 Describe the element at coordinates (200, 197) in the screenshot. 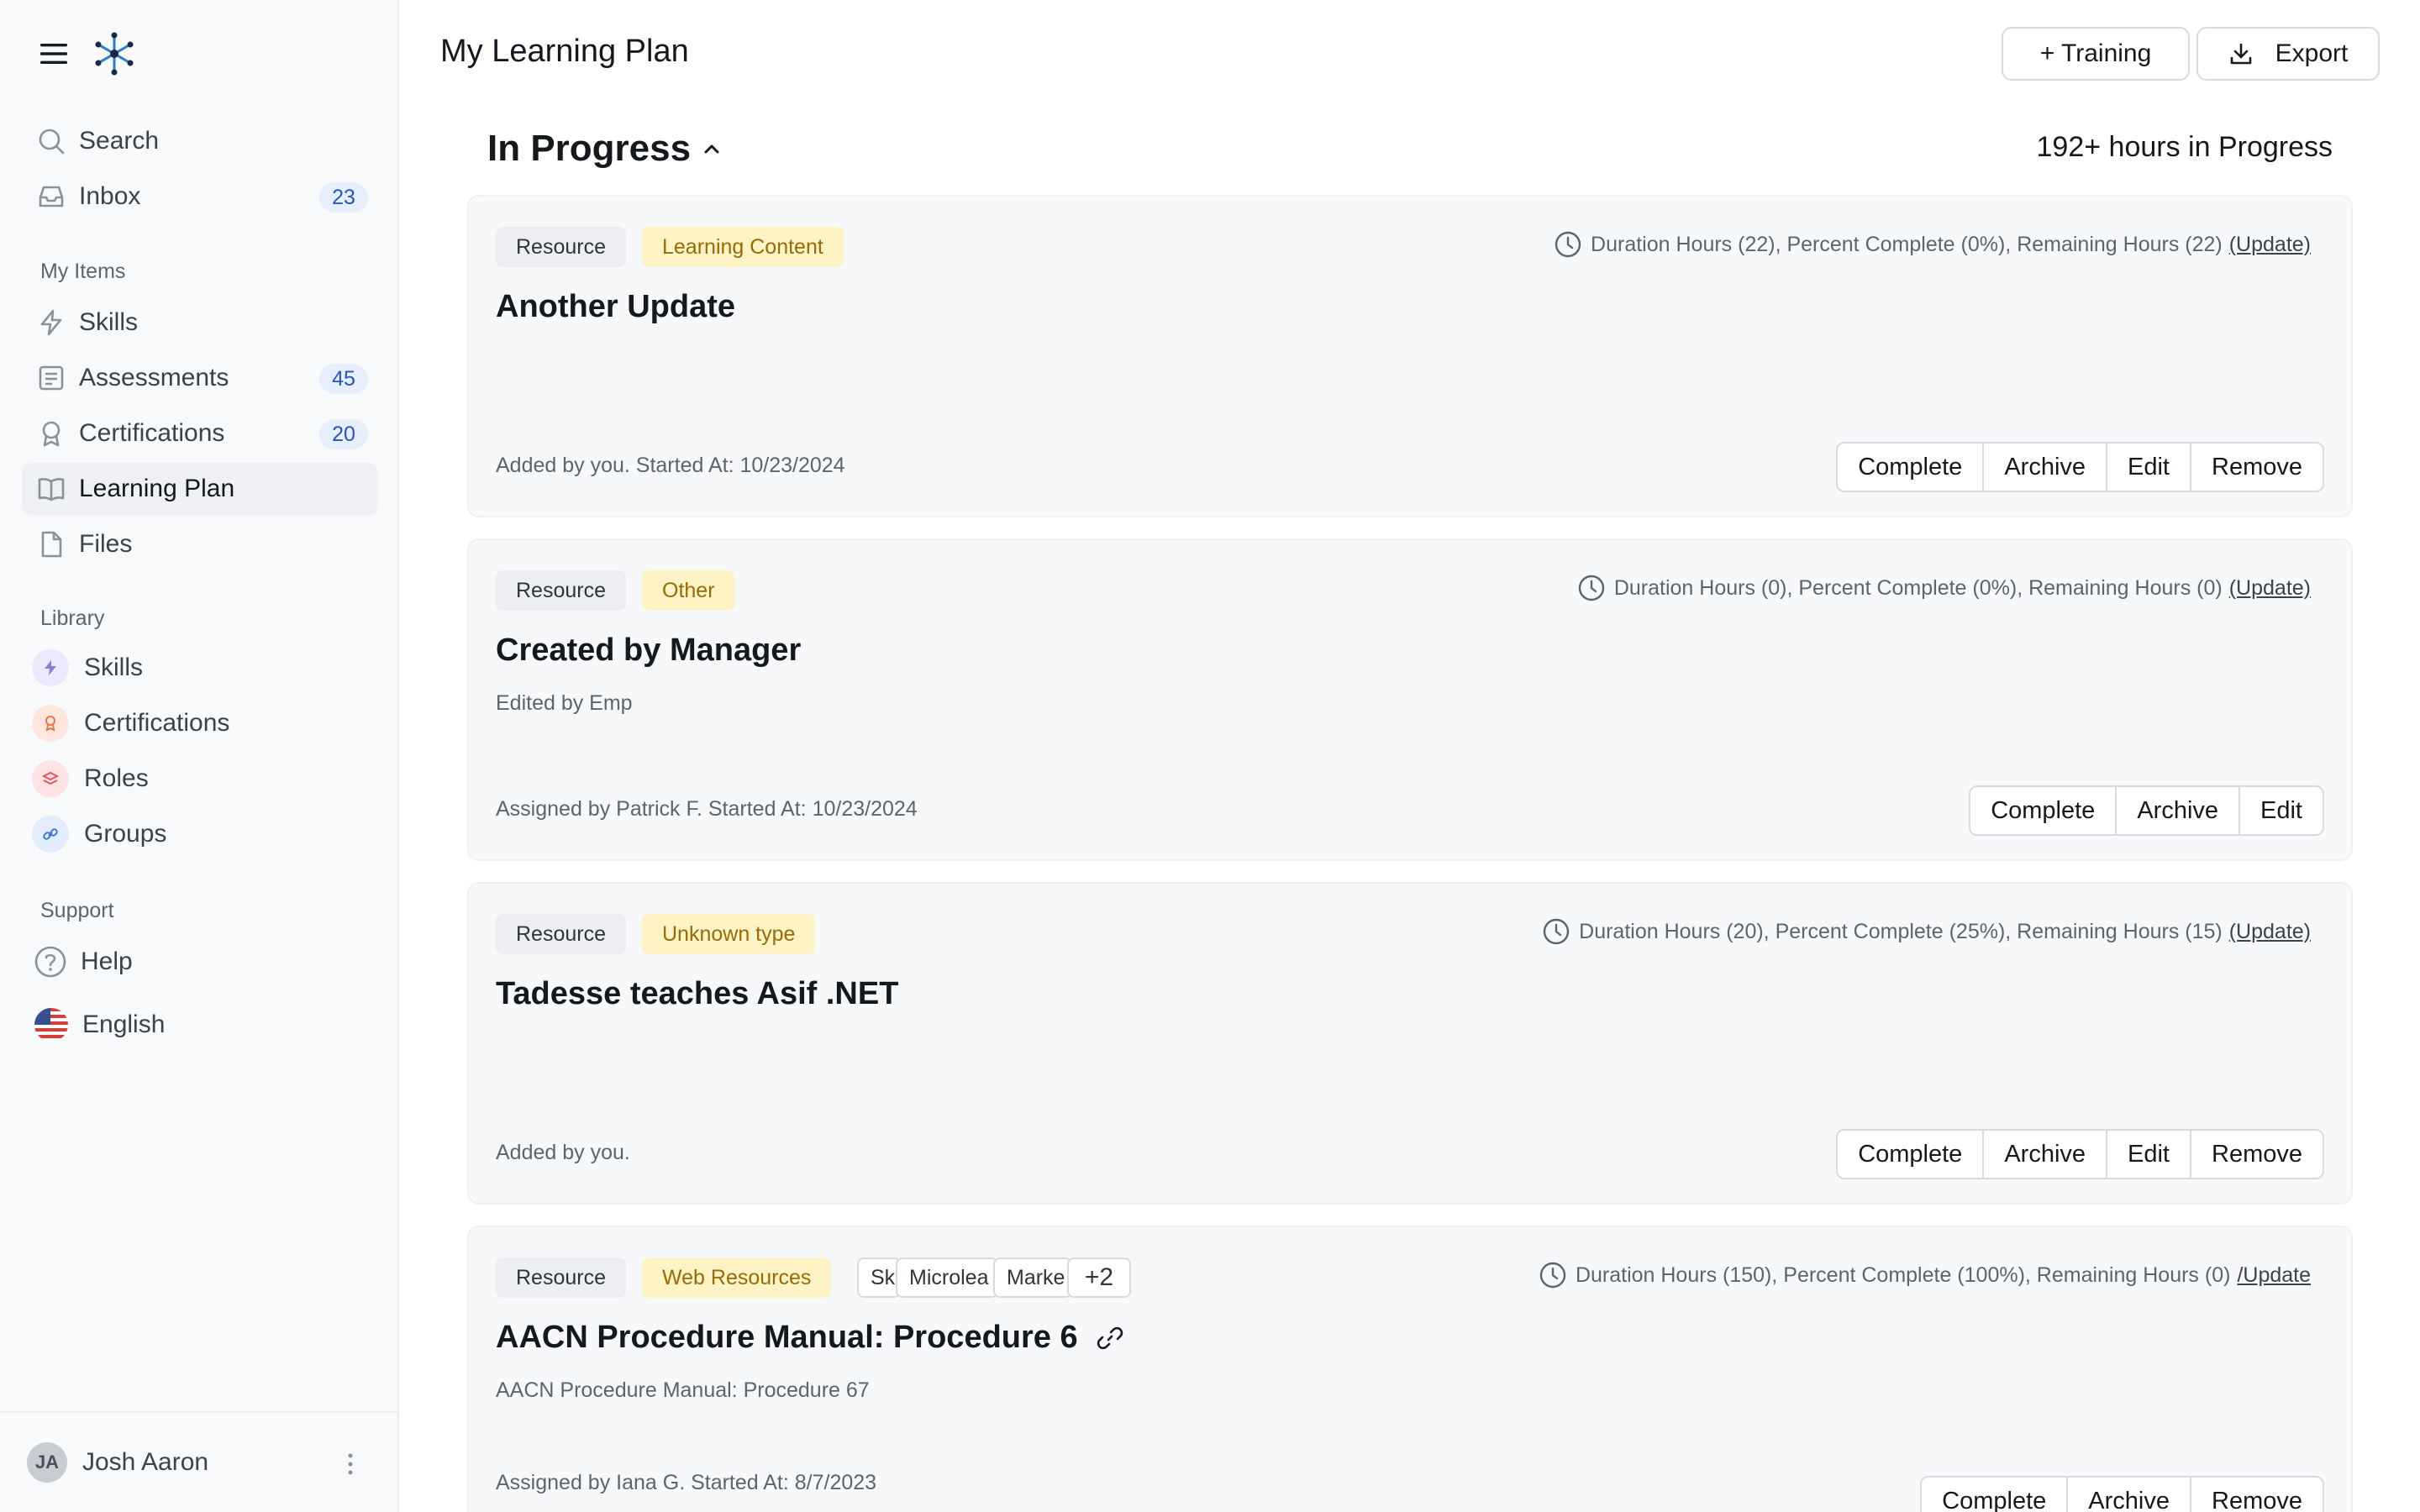

I see `sidebar-item-inbox: Inbox 23` at that location.